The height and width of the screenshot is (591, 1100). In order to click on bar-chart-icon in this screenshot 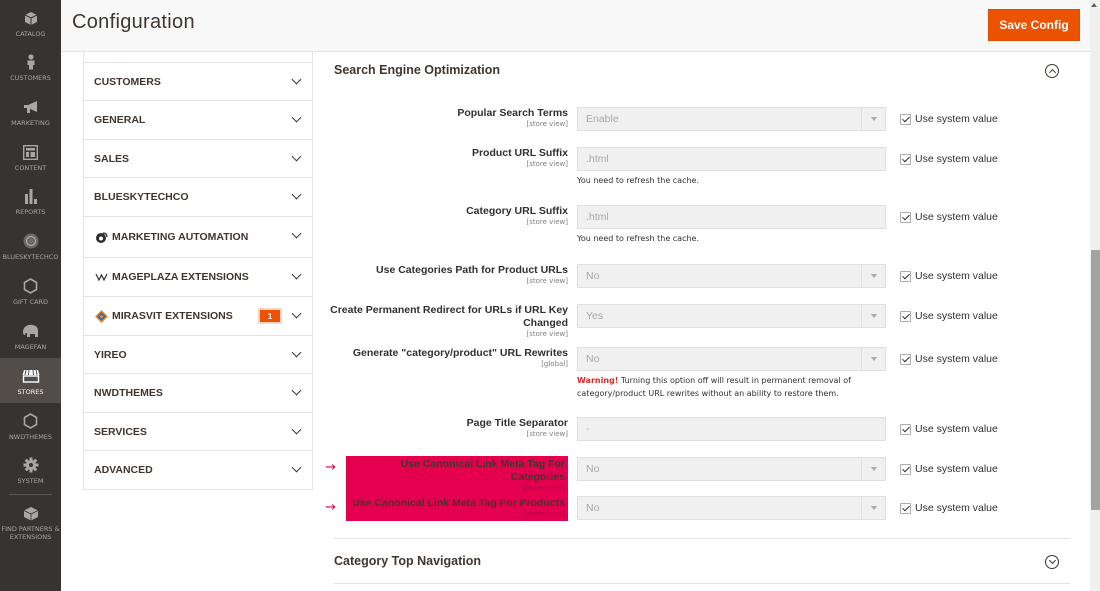, I will do `click(31, 196)`.